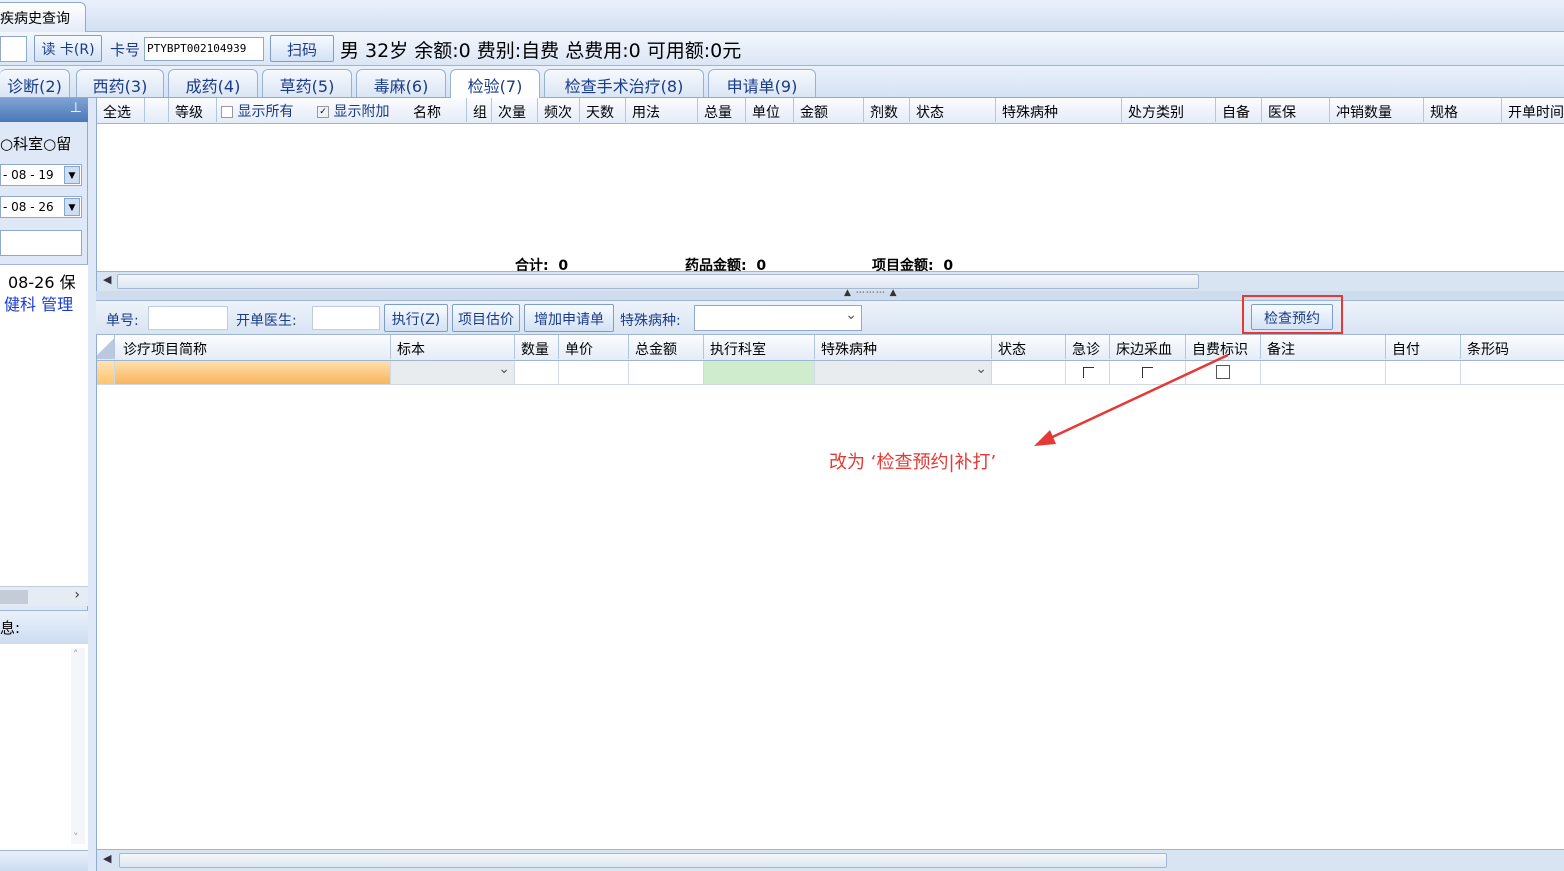 The width and height of the screenshot is (1564, 871). Describe the element at coordinates (1131, 399) in the screenshot. I see `annotation-arrow` at that location.